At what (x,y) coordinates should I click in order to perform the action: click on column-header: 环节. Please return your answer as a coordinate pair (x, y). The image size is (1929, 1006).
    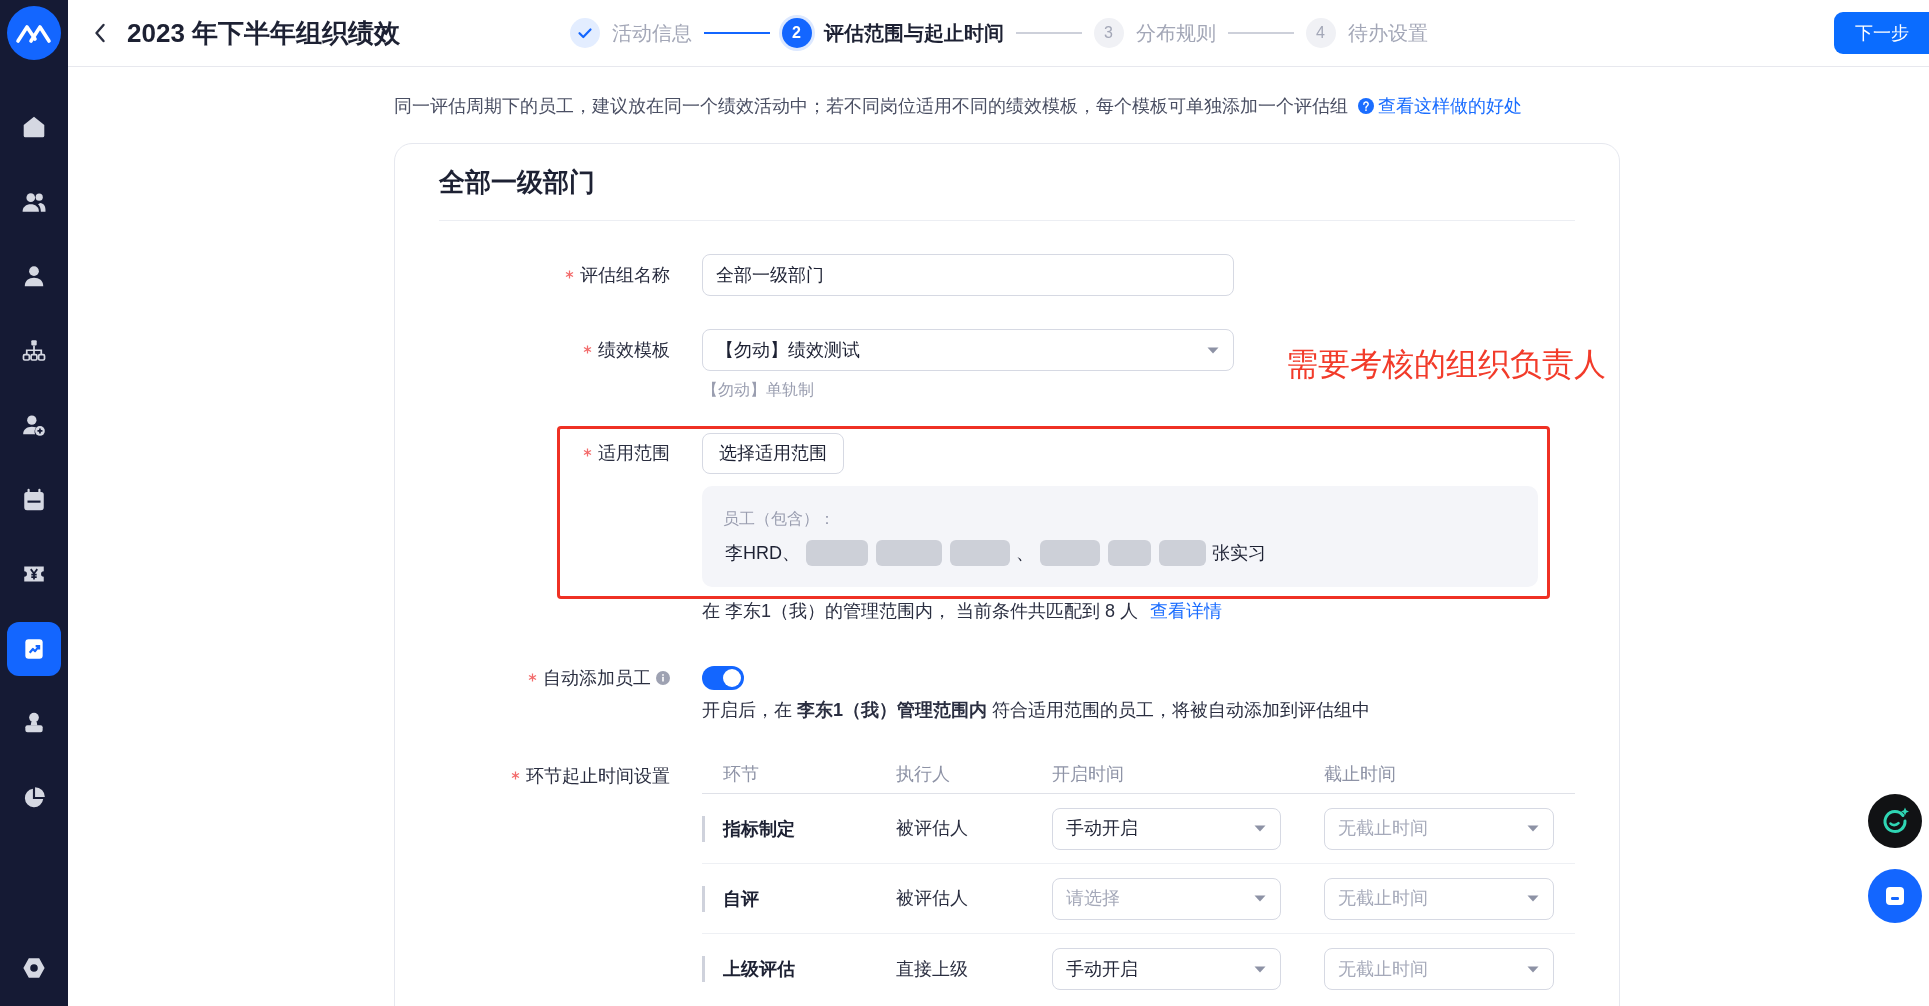
    Looking at the image, I should click on (741, 774).